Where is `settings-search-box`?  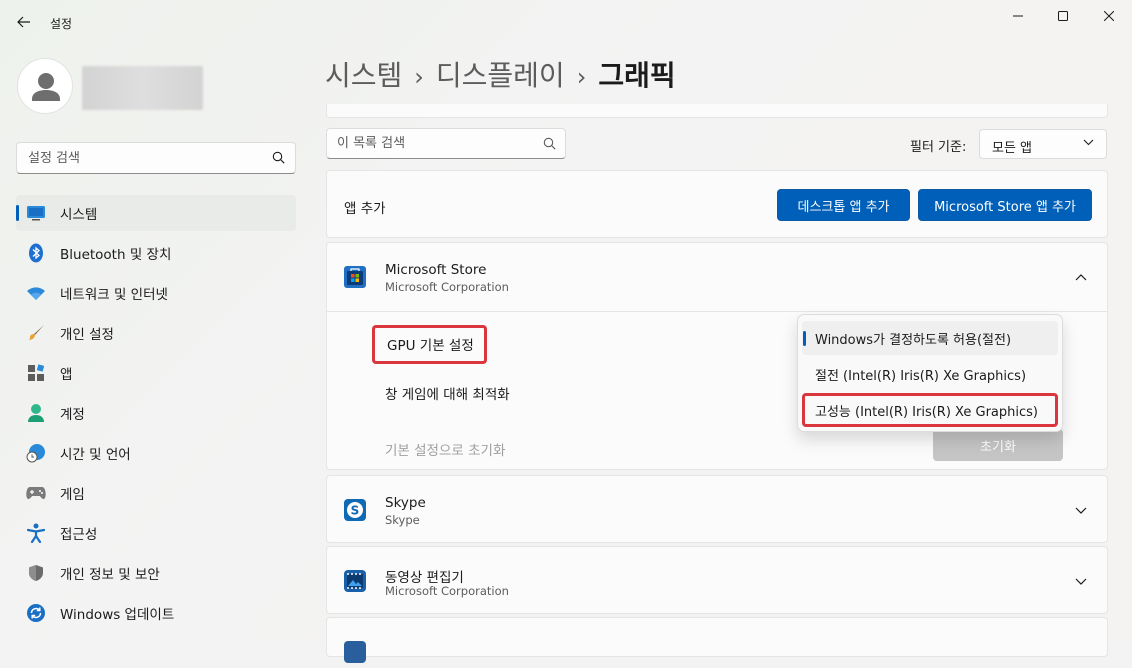
settings-search-box is located at coordinates (156, 158).